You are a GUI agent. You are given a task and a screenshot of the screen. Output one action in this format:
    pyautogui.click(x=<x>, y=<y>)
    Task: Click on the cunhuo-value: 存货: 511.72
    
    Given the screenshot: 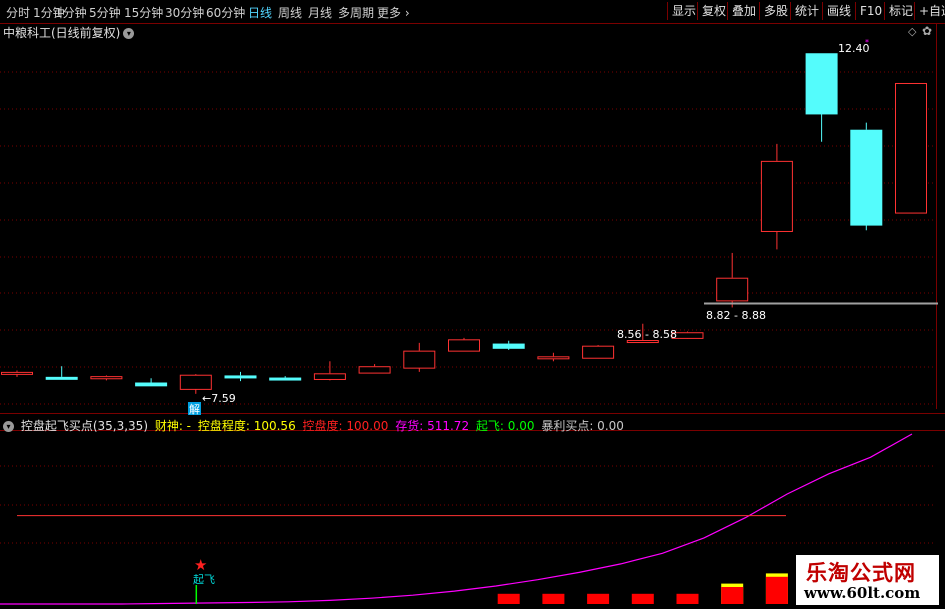 What is the action you would take?
    pyautogui.click(x=432, y=426)
    